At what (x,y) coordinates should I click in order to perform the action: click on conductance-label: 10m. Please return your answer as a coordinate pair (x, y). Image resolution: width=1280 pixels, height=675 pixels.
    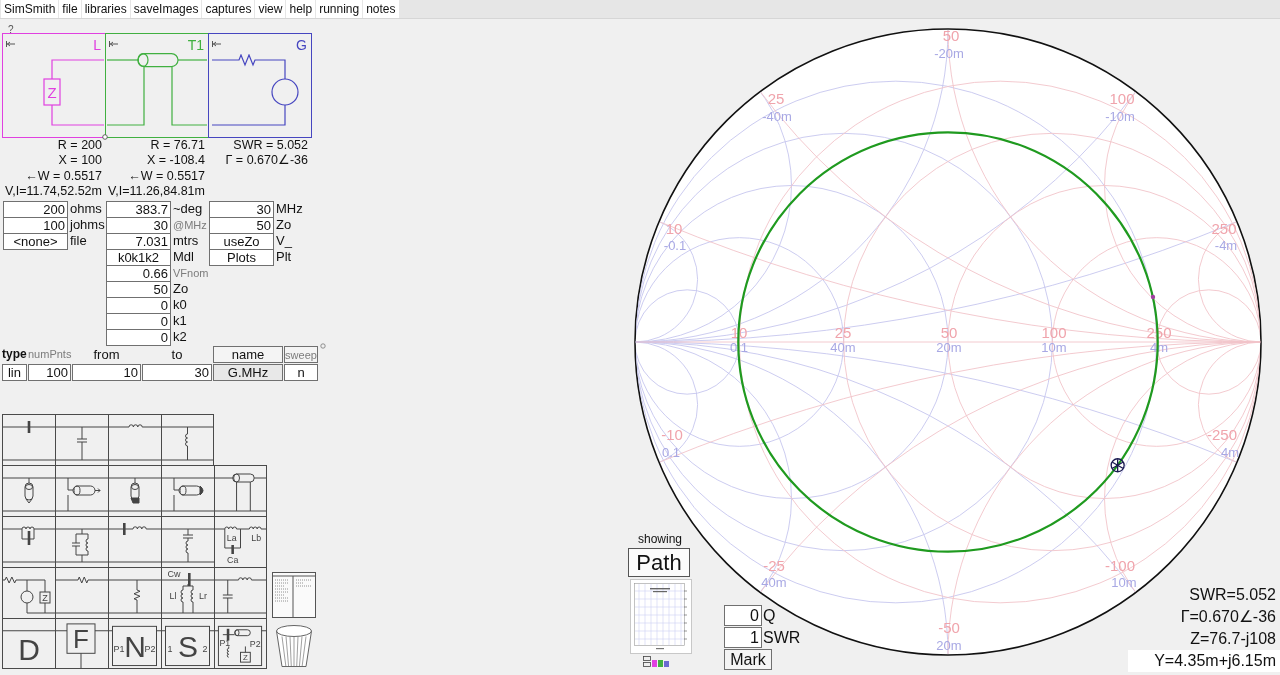
    Looking at the image, I should click on (1054, 347).